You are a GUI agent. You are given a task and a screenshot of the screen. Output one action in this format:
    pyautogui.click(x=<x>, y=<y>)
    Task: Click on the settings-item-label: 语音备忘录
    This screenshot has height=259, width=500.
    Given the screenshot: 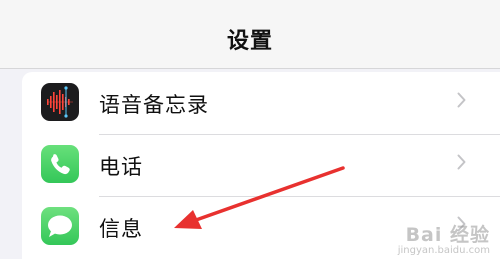 What is the action you would take?
    pyautogui.click(x=154, y=105)
    